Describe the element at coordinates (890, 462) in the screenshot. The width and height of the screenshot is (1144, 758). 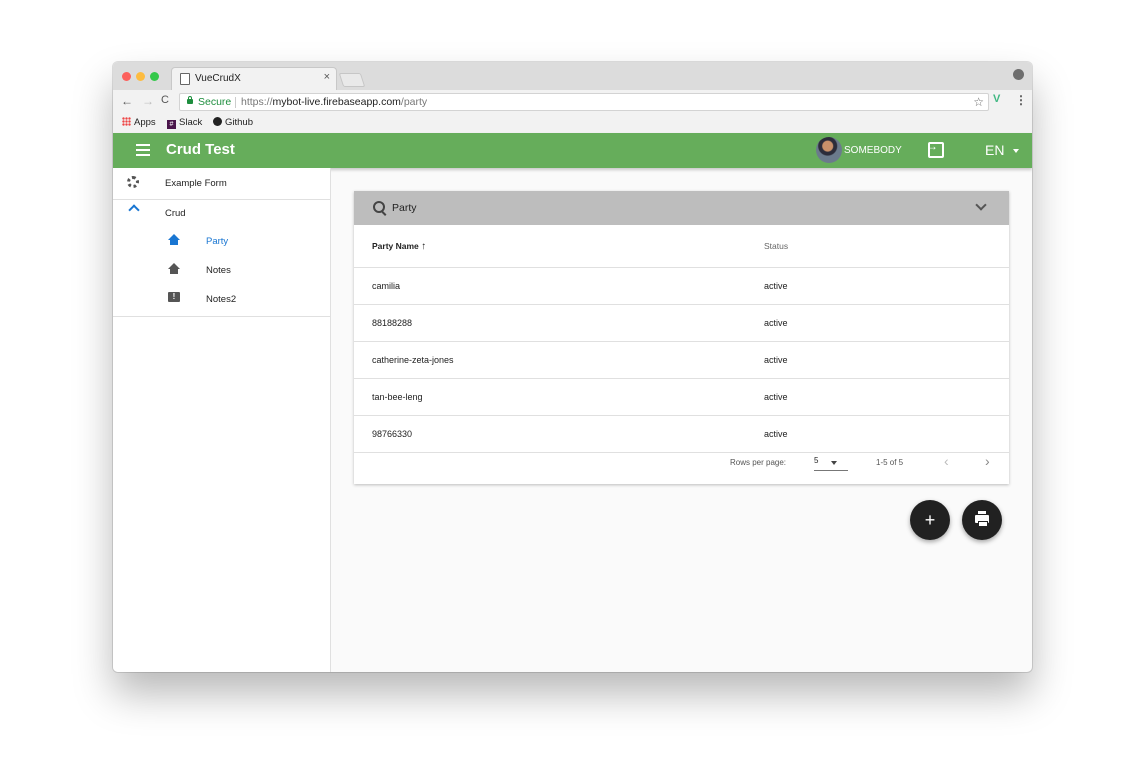
I see `pagination-range: 1-5 of 5` at that location.